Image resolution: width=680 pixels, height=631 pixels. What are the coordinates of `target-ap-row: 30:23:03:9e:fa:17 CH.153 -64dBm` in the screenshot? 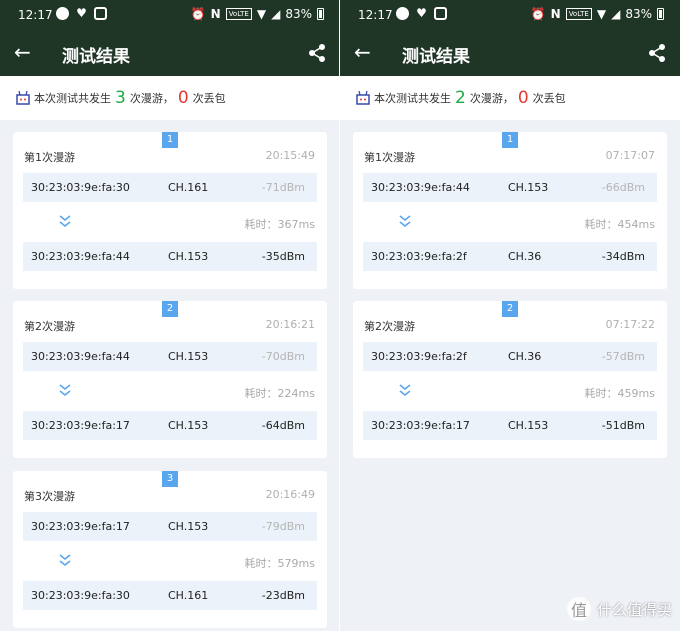 It's located at (170, 425).